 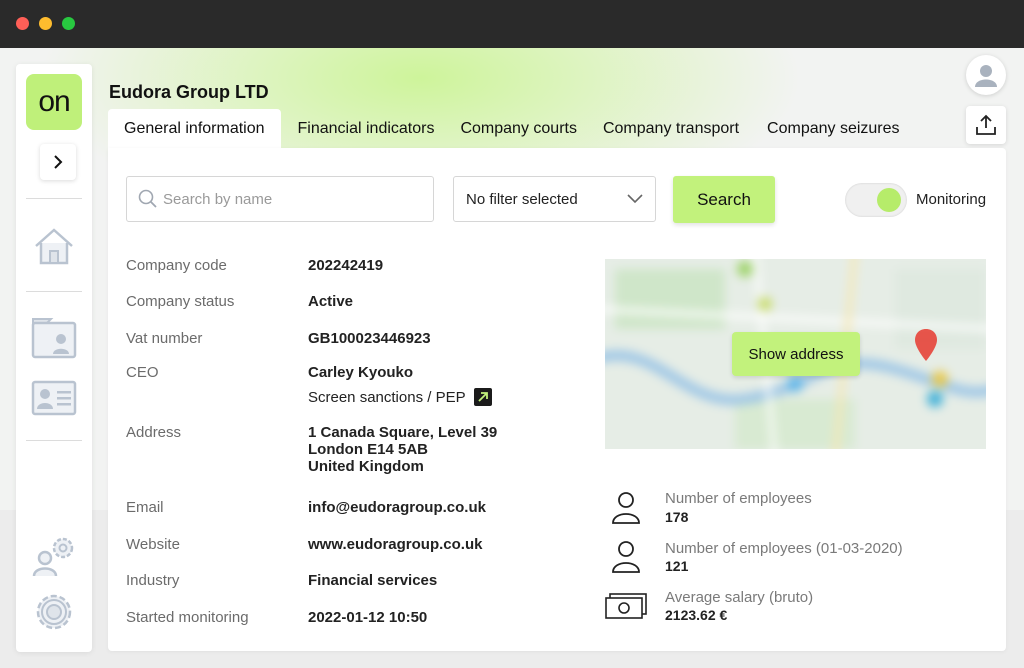 What do you see at coordinates (194, 129) in the screenshot?
I see `tab-general-information: General information` at bounding box center [194, 129].